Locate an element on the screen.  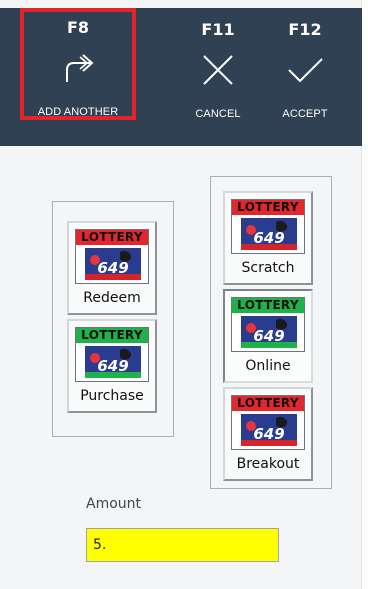
amount-input is located at coordinates (182, 545).